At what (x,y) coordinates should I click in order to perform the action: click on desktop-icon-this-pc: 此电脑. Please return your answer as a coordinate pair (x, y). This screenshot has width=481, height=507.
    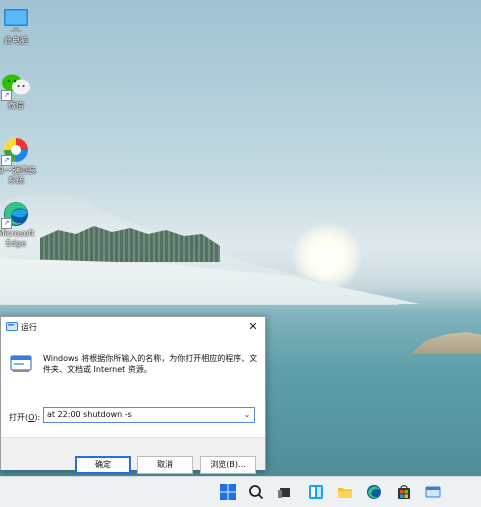
    Looking at the image, I should click on (18, 26).